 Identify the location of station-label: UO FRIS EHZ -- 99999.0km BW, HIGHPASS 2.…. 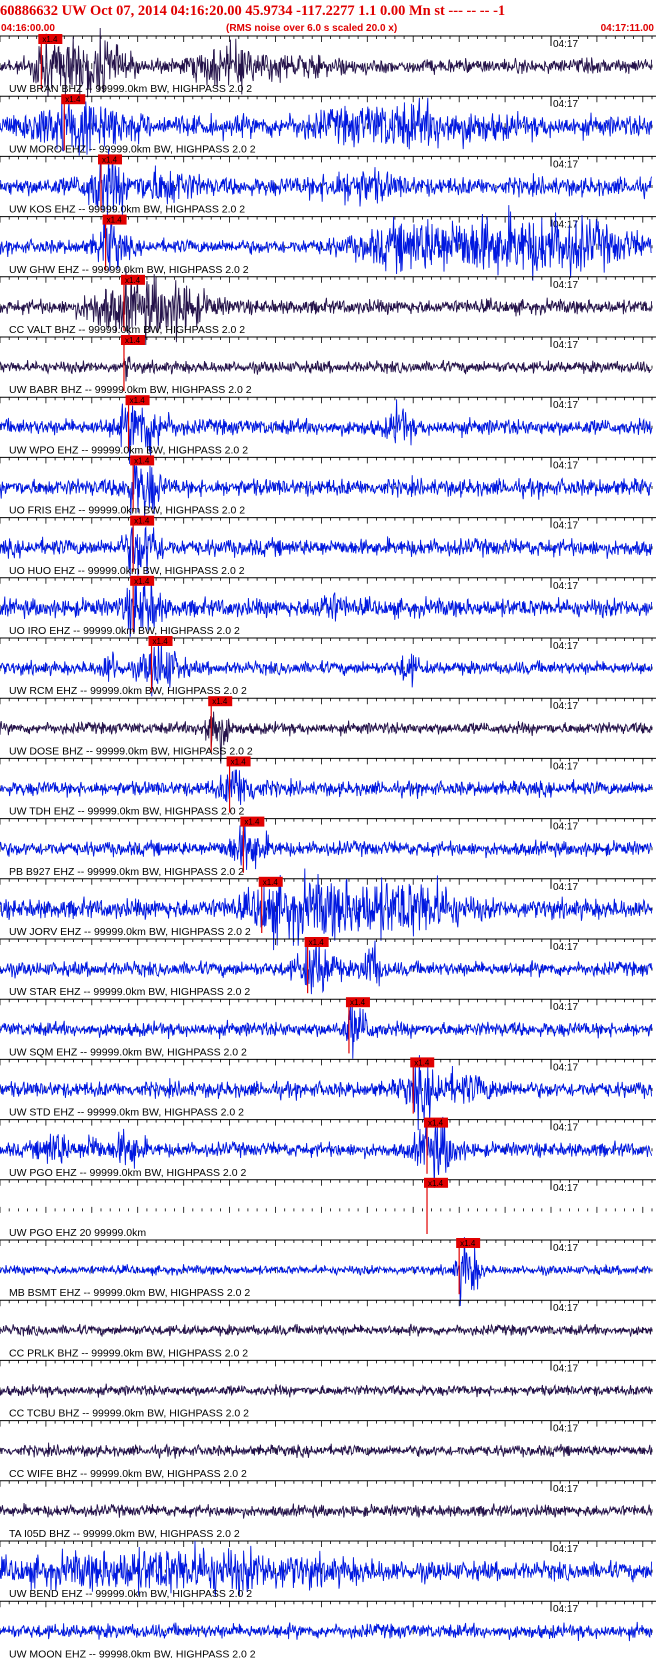
(127, 511).